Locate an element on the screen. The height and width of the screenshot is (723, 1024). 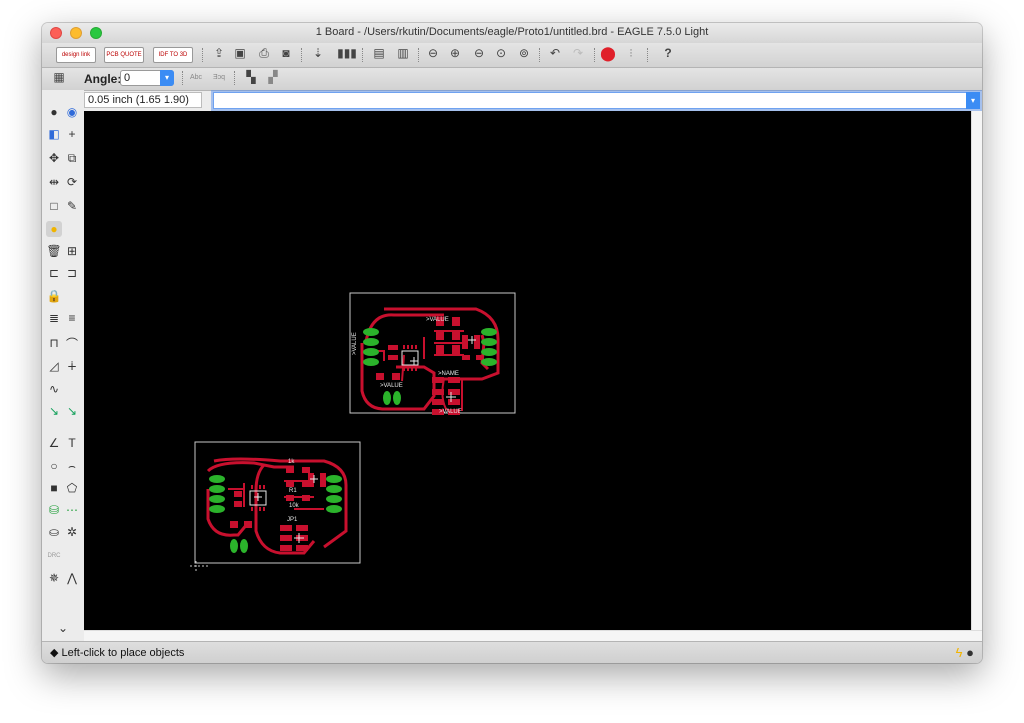
label-10k: 10k is located at coordinates (294, 506).